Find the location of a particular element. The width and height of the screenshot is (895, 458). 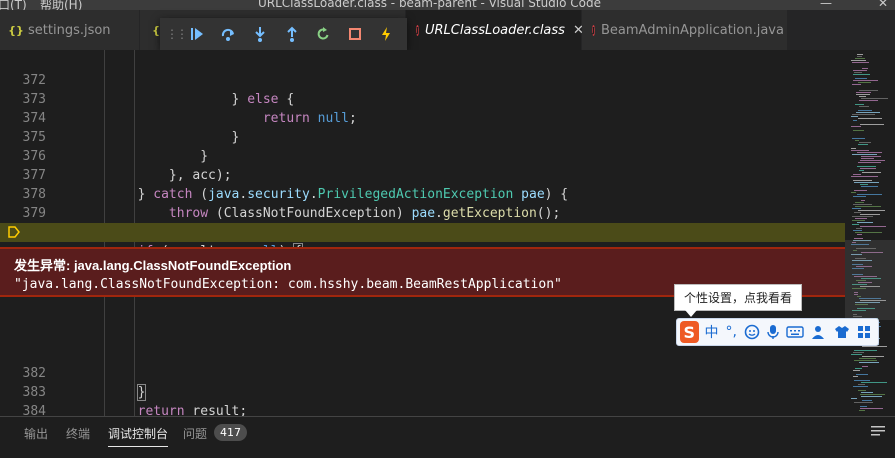

minimap-slider is located at coordinates (870, 280).